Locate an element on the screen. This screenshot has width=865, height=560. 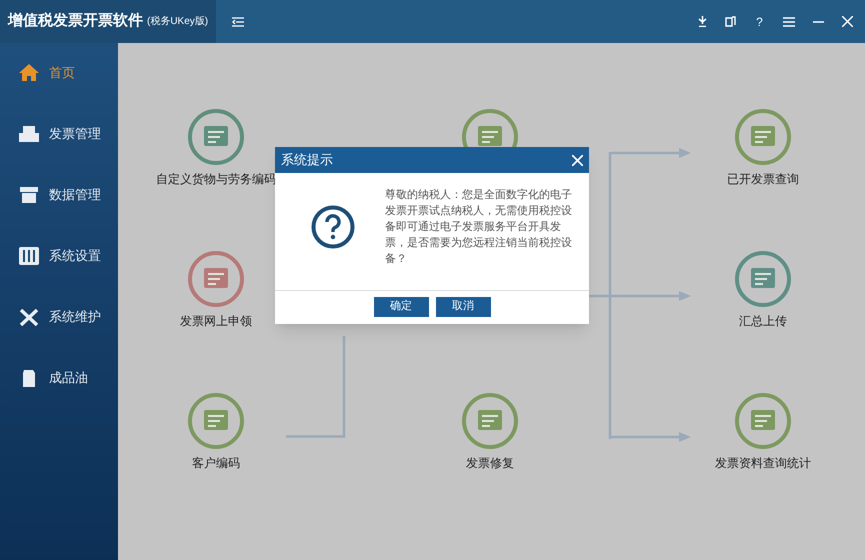
module-label: 发票网上申领 is located at coordinates (216, 321).